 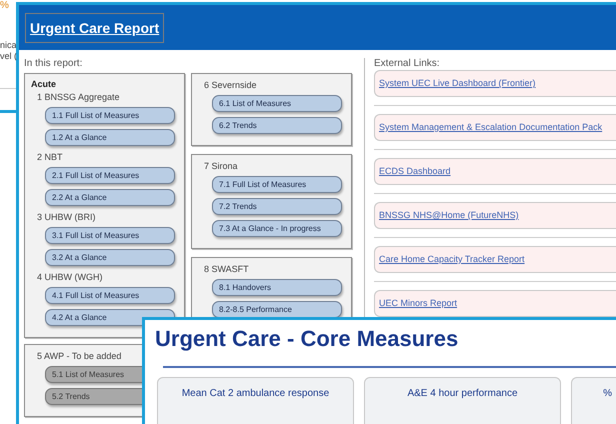 What do you see at coordinates (277, 309) in the screenshot?
I see `report-page-button: 8.2-8.5 Performance` at bounding box center [277, 309].